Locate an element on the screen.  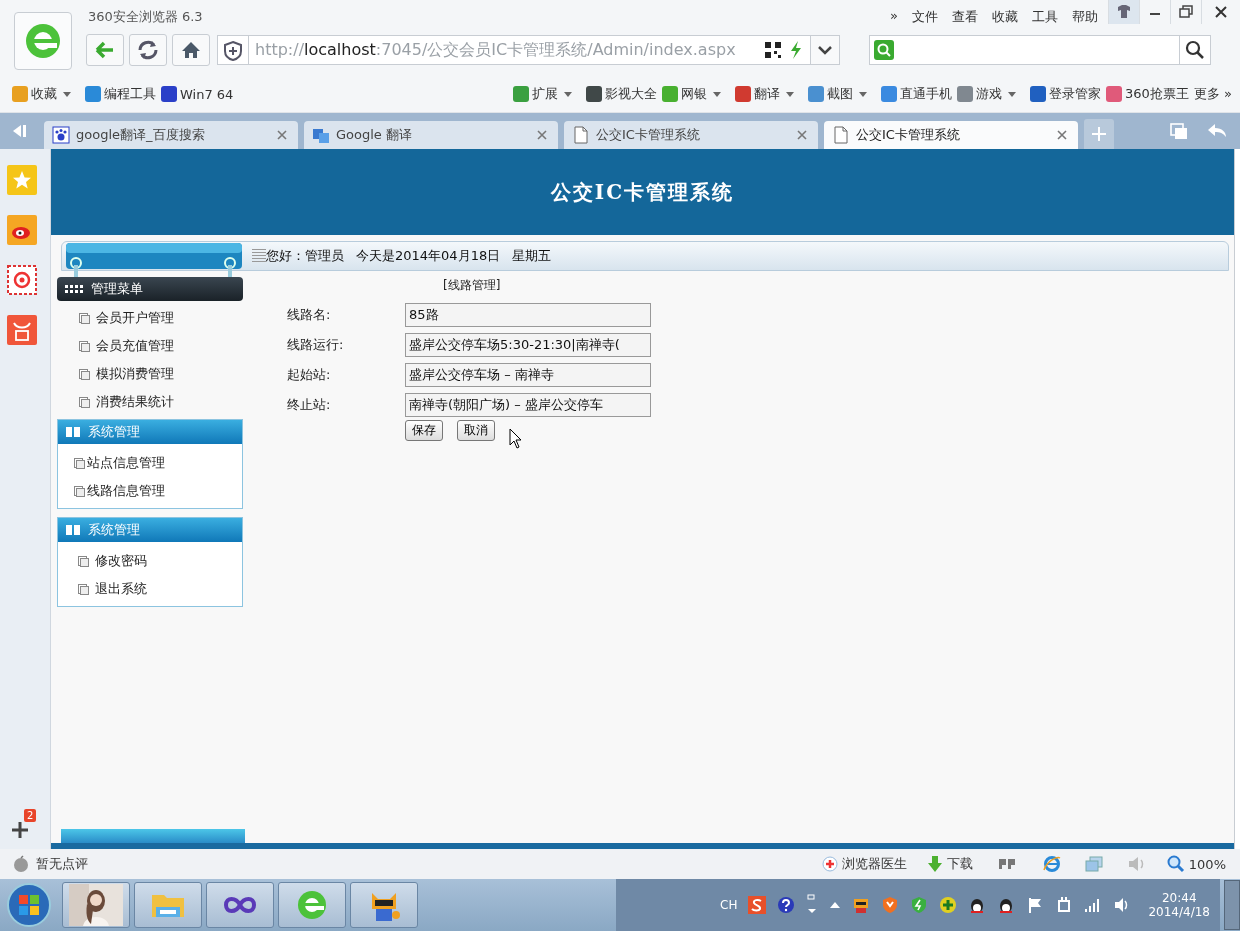
browser-tab: Google 翻译 is located at coordinates (431, 135).